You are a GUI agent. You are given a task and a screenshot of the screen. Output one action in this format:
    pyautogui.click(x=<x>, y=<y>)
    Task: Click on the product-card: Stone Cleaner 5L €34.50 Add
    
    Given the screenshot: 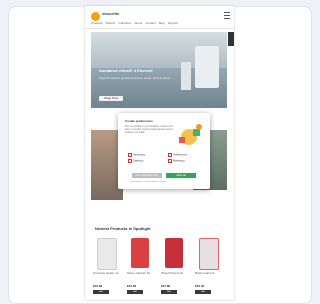 What is the action you would take?
    pyautogui.click(x=140, y=267)
    